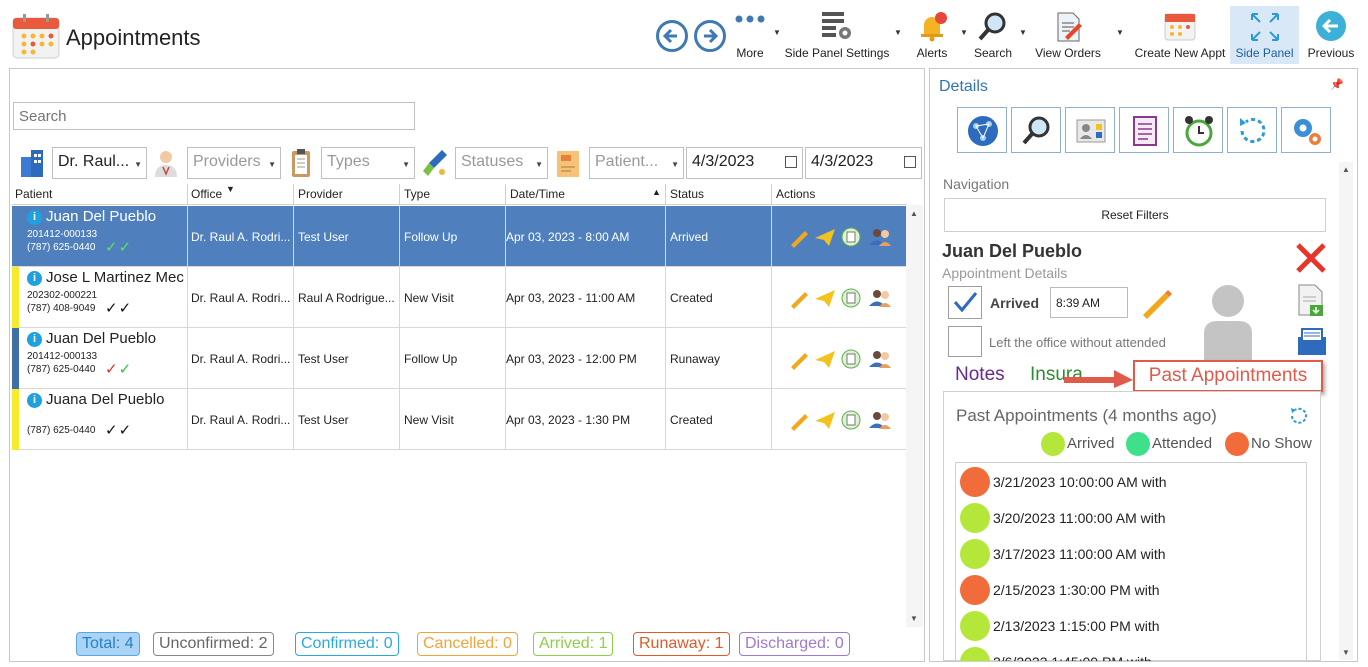 This screenshot has width=1368, height=667. I want to click on tab-past-appointments: Past Appointments, so click(1228, 376).